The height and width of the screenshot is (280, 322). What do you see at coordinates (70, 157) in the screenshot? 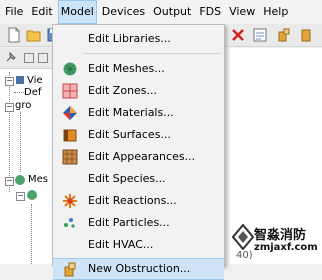
I see `appearance-icon` at bounding box center [70, 157].